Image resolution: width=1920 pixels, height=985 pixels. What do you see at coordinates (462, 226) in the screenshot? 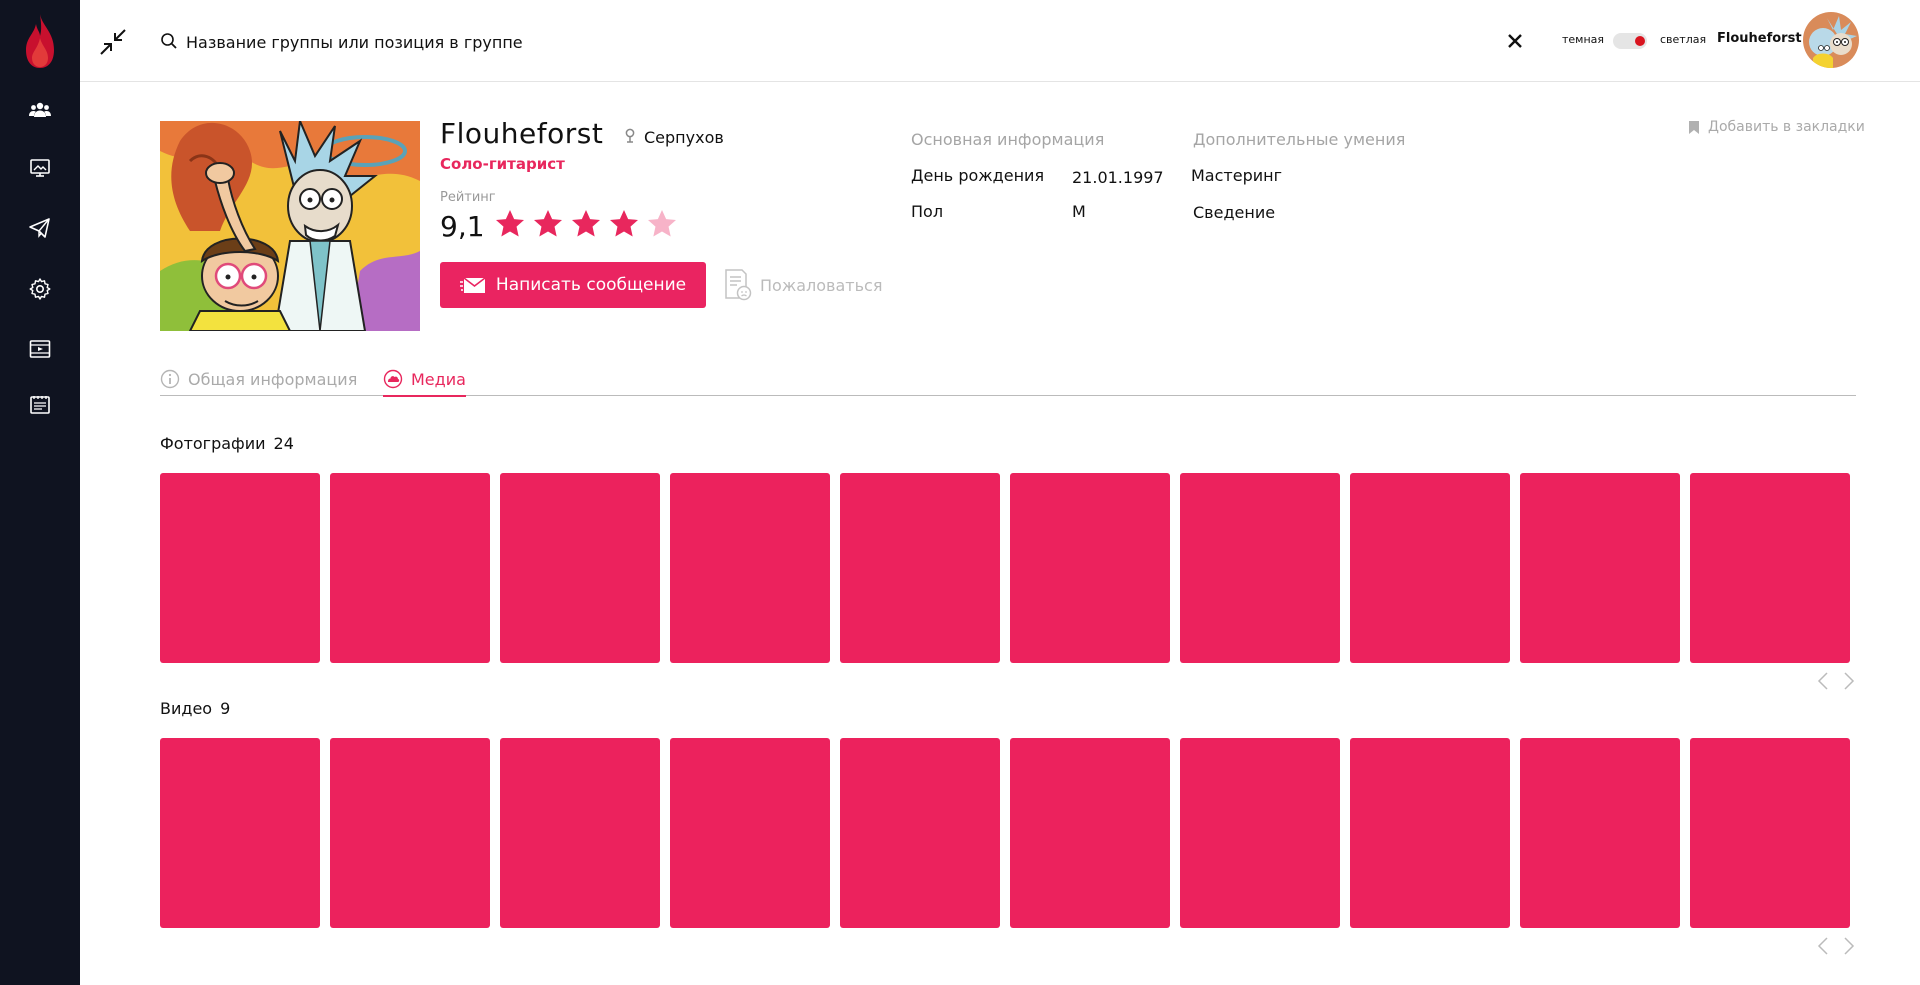
I see `rating-value: 9,1` at bounding box center [462, 226].